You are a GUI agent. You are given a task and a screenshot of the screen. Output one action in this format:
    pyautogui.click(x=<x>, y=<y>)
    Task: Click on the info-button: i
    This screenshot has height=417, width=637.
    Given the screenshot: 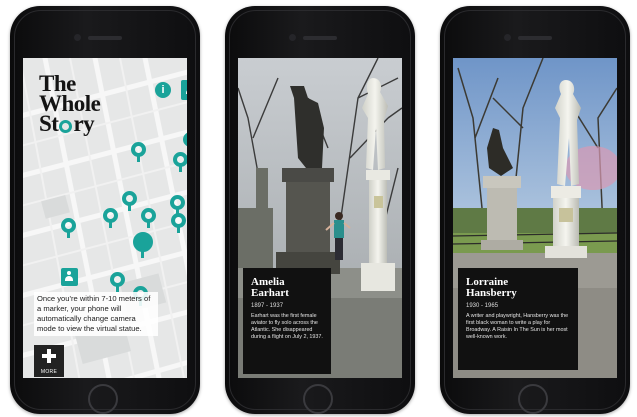 What is the action you would take?
    pyautogui.click(x=163, y=90)
    